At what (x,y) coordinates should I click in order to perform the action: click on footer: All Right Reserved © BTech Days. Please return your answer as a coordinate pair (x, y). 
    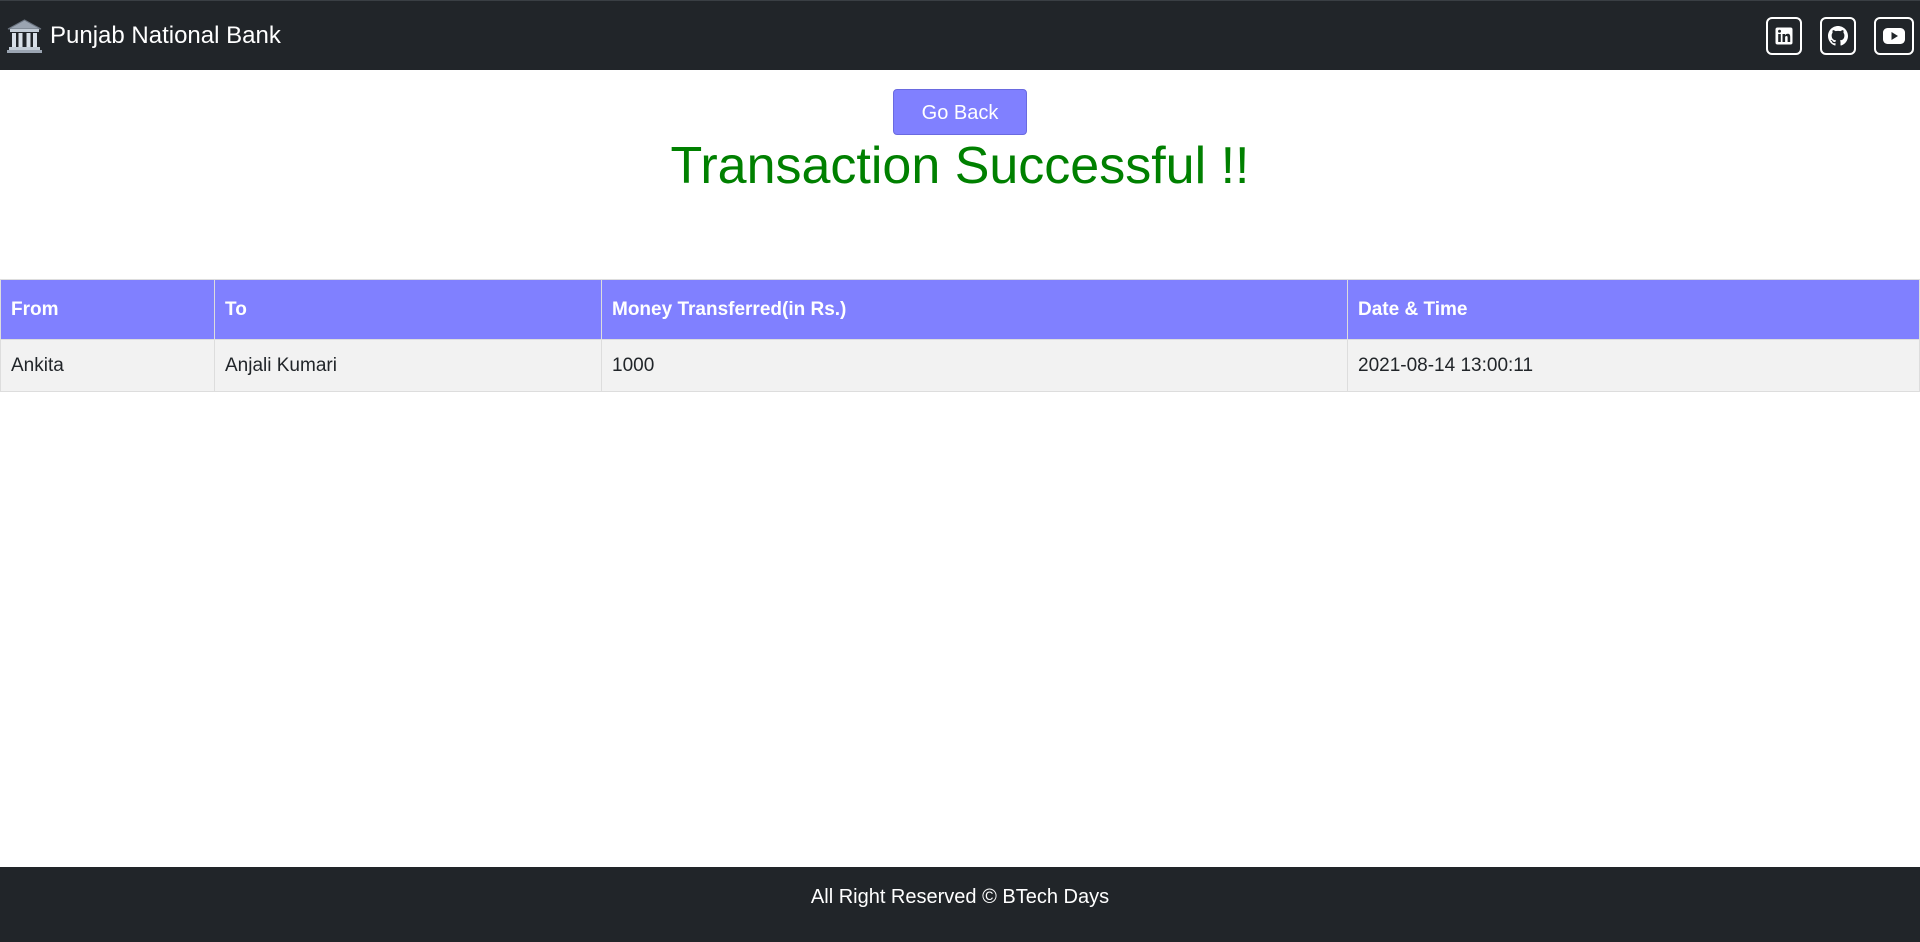
    Looking at the image, I should click on (960, 904).